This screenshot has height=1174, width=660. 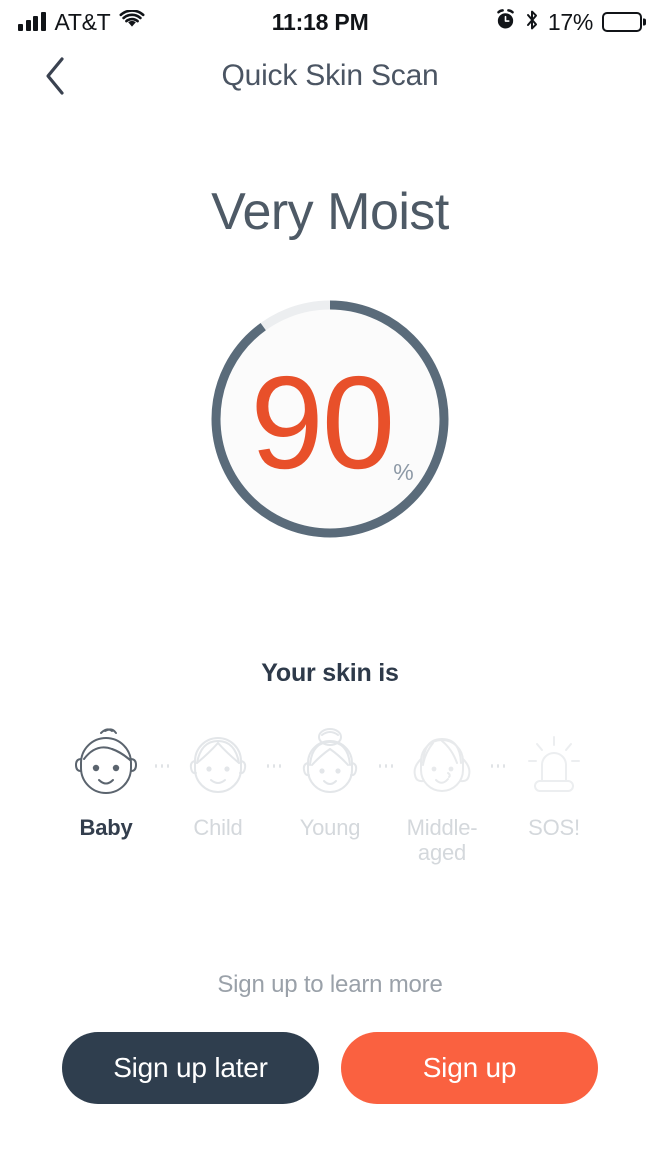 What do you see at coordinates (330, 673) in the screenshot?
I see `skin-section-label: Your skin is` at bounding box center [330, 673].